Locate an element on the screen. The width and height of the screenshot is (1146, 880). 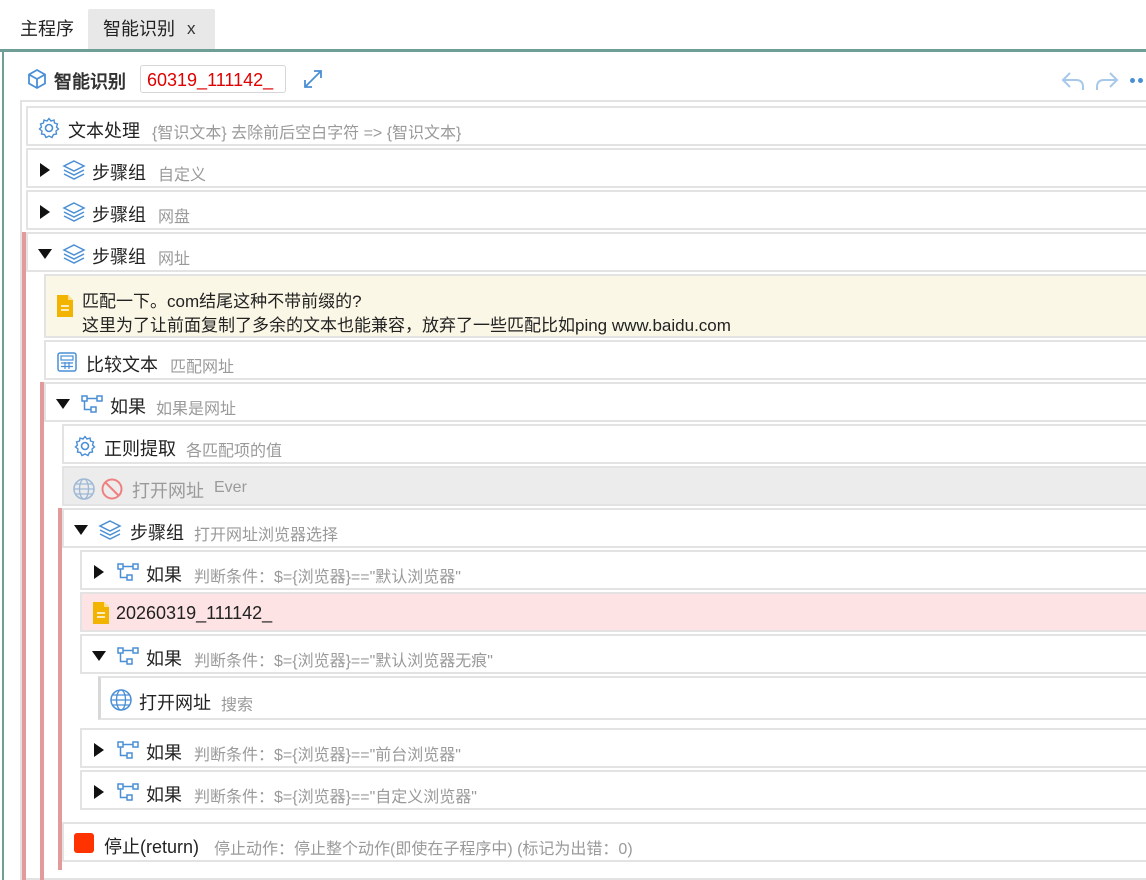
step-desc: {智识文本} 去除前后空白字符 => {智识文本} is located at coordinates (307, 133).